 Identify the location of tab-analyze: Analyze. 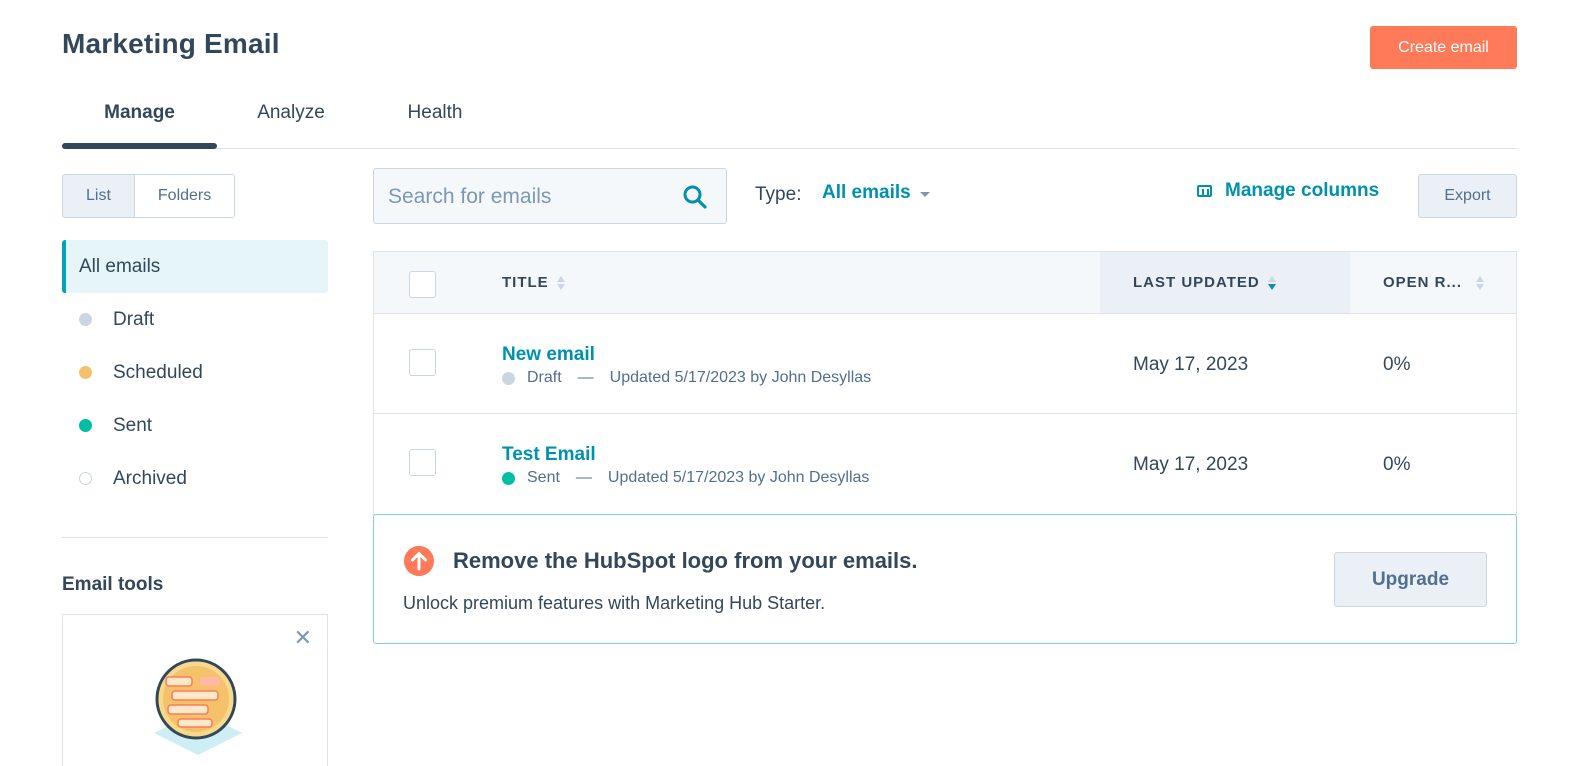
(291, 122).